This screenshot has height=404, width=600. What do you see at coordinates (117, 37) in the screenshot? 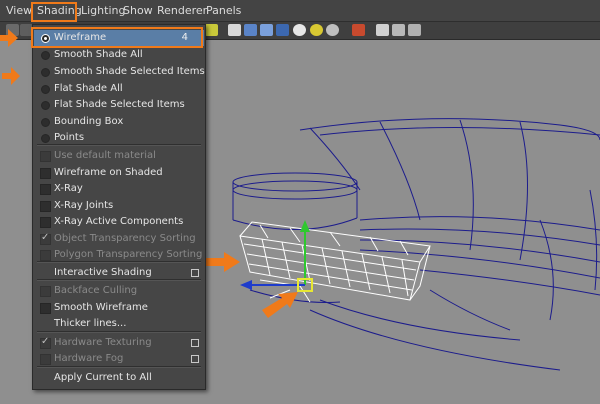
I see `annotation-highlight-wireframe` at bounding box center [117, 37].